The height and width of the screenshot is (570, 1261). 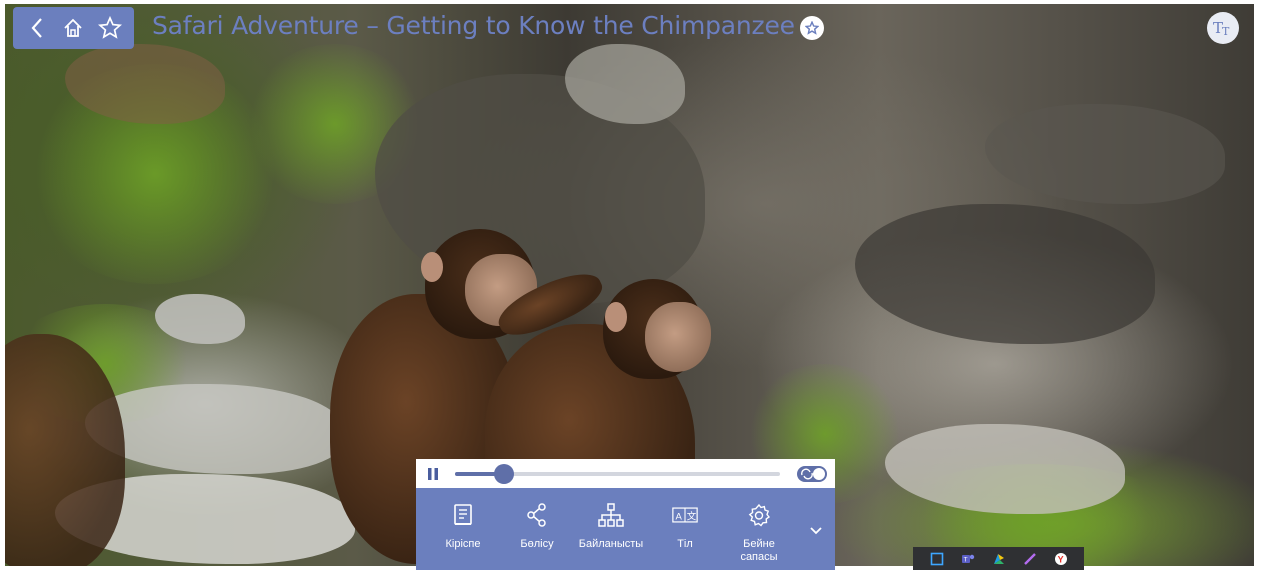 I want to click on svg-text: 文, so click(x=692, y=516).